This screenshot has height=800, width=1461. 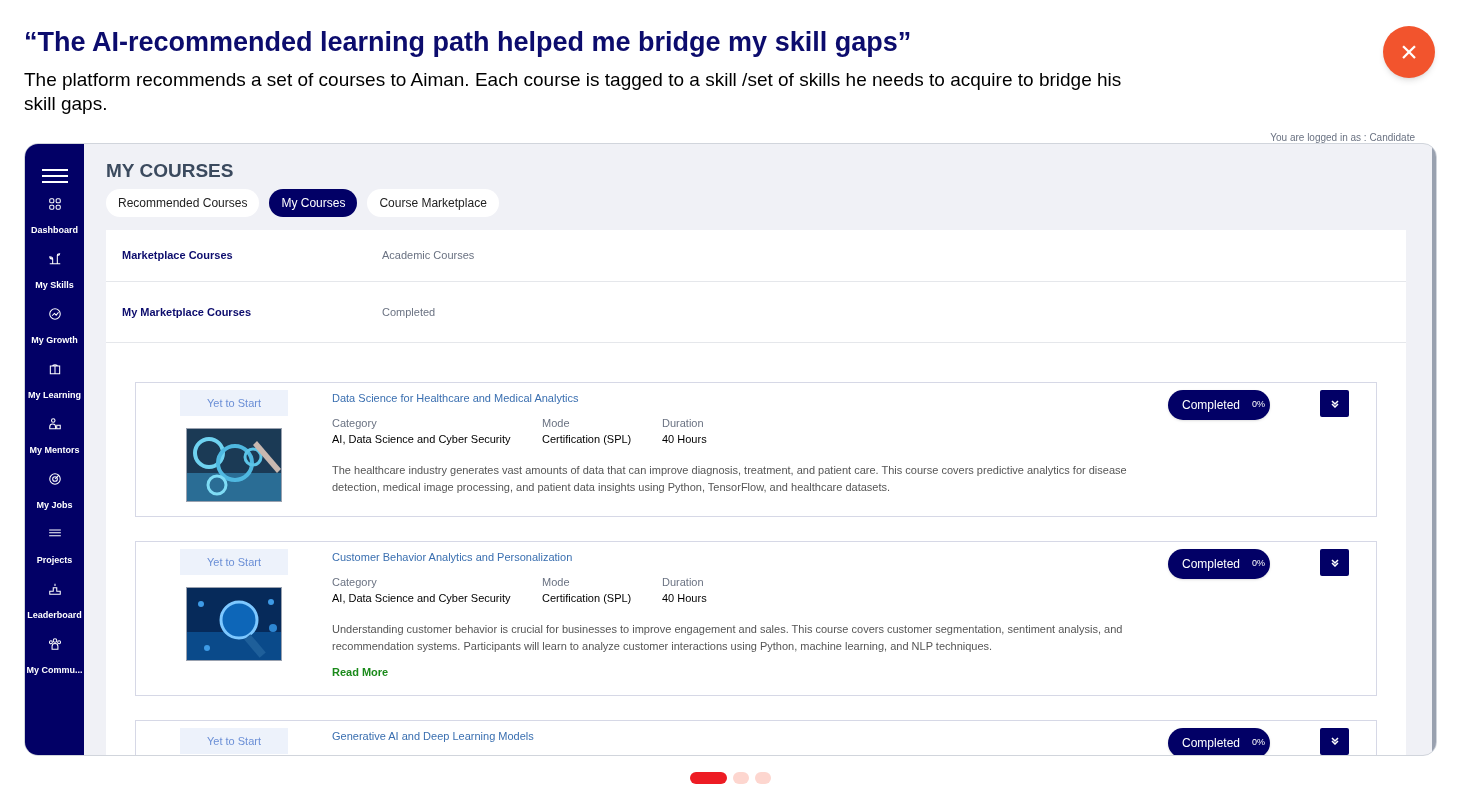 What do you see at coordinates (409, 312) in the screenshot?
I see `filter-value: Completed` at bounding box center [409, 312].